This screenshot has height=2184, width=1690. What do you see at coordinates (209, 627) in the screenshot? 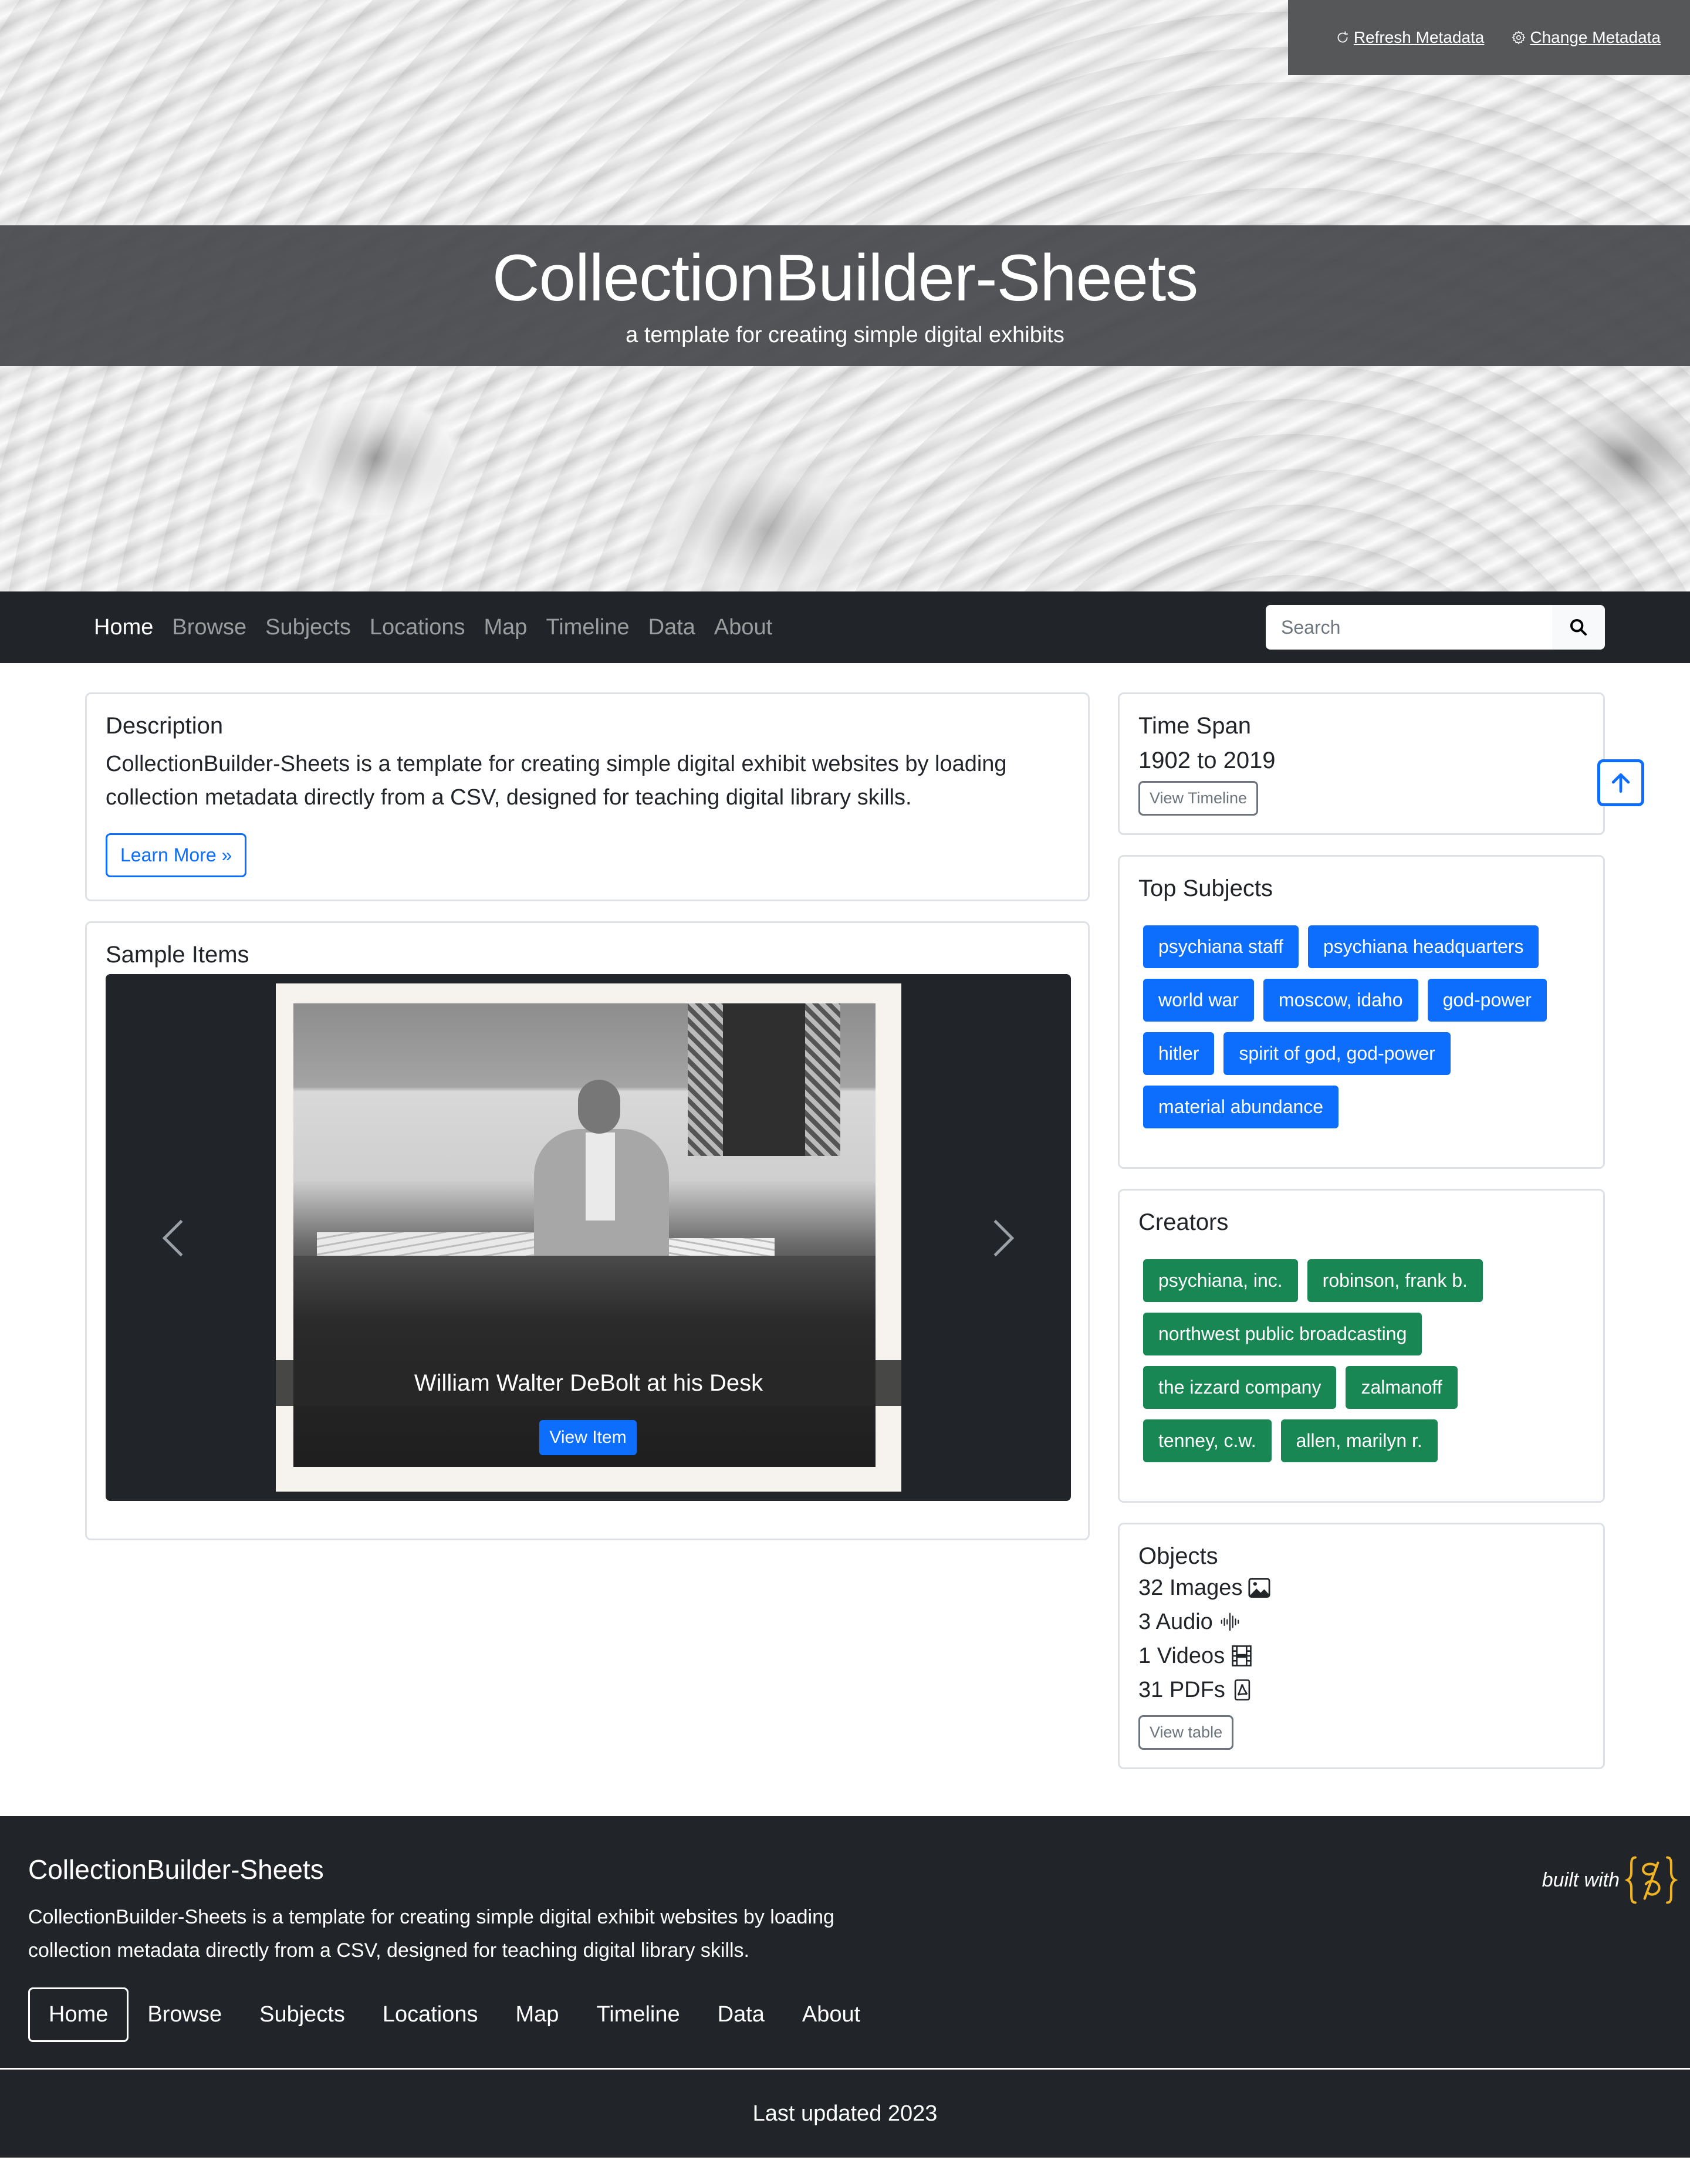
I see `nav-item-browse: Browse` at bounding box center [209, 627].